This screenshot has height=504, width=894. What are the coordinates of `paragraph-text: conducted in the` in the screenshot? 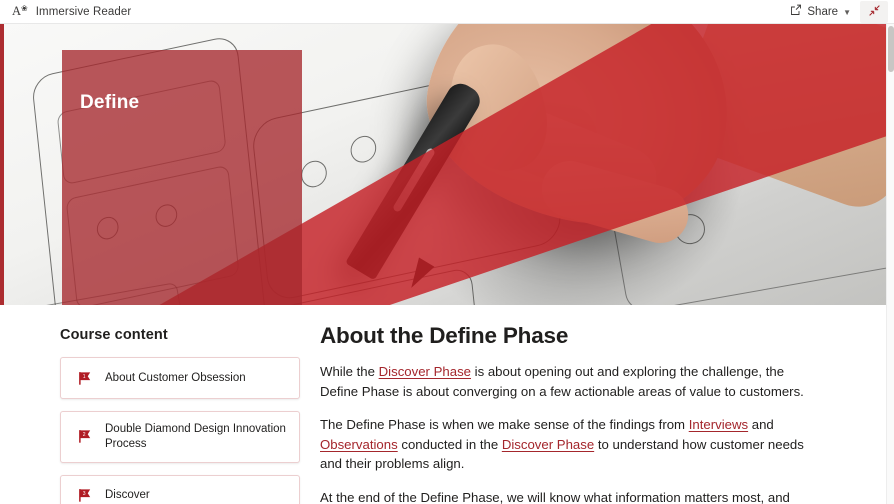 It's located at (449, 444).